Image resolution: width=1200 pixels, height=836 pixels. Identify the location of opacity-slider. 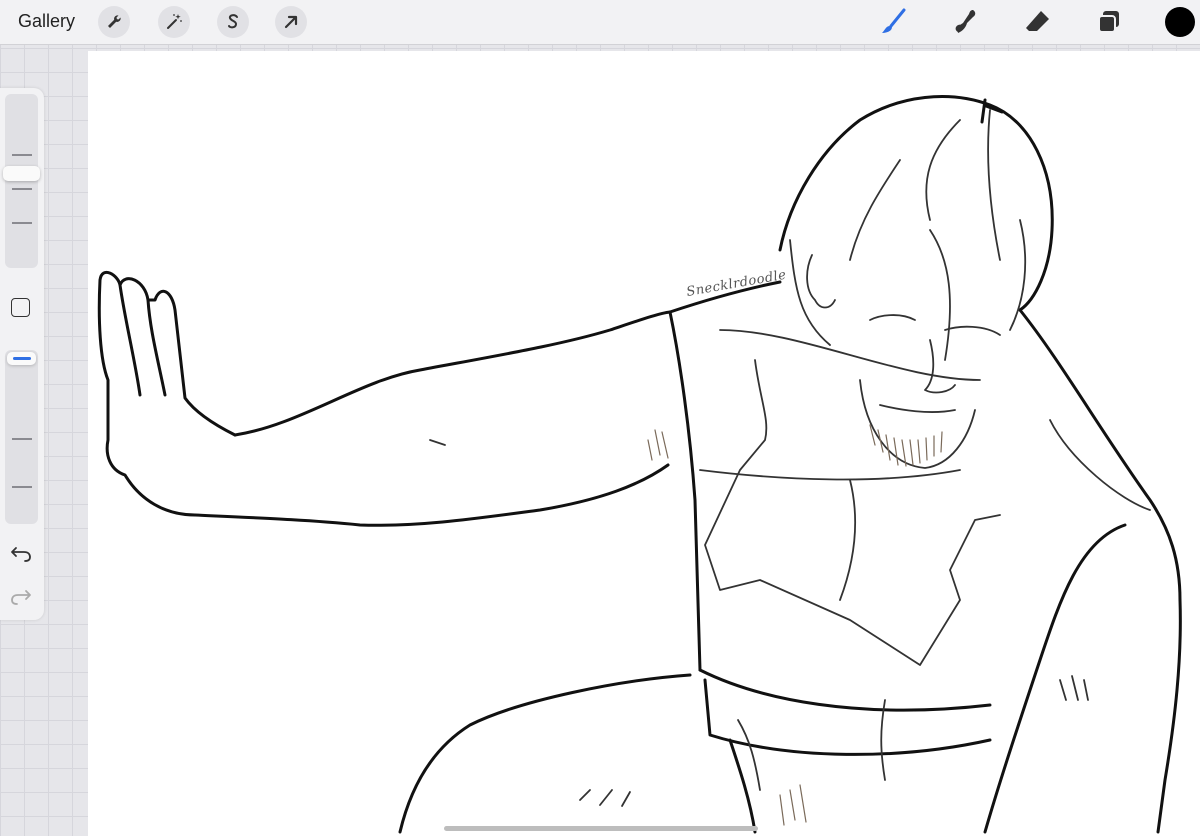
(21, 437).